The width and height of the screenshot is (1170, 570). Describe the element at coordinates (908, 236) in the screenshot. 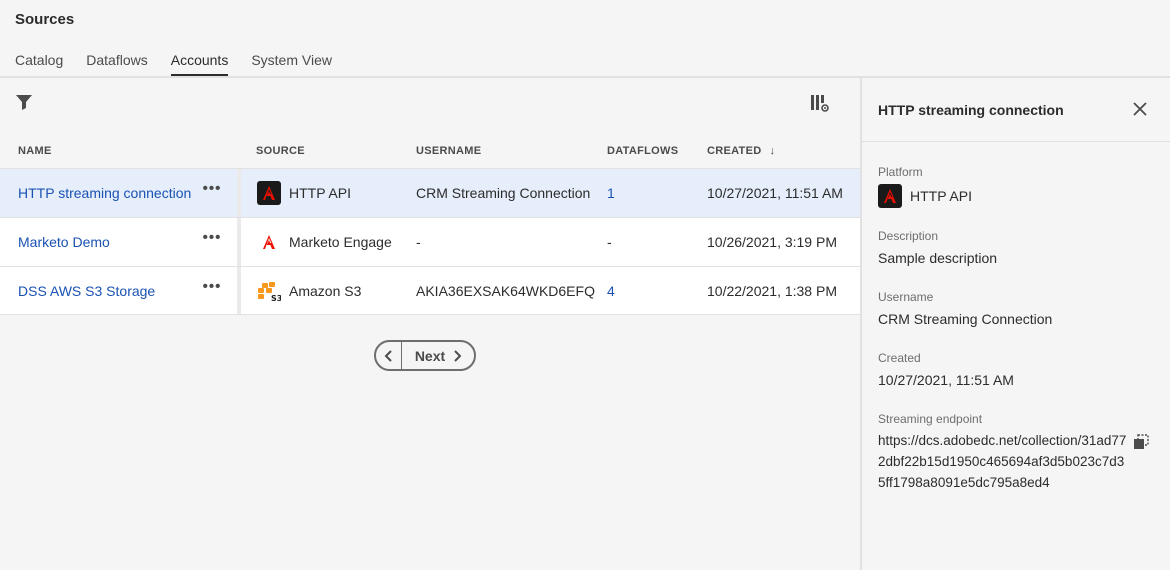

I see `description-label: Description` at that location.